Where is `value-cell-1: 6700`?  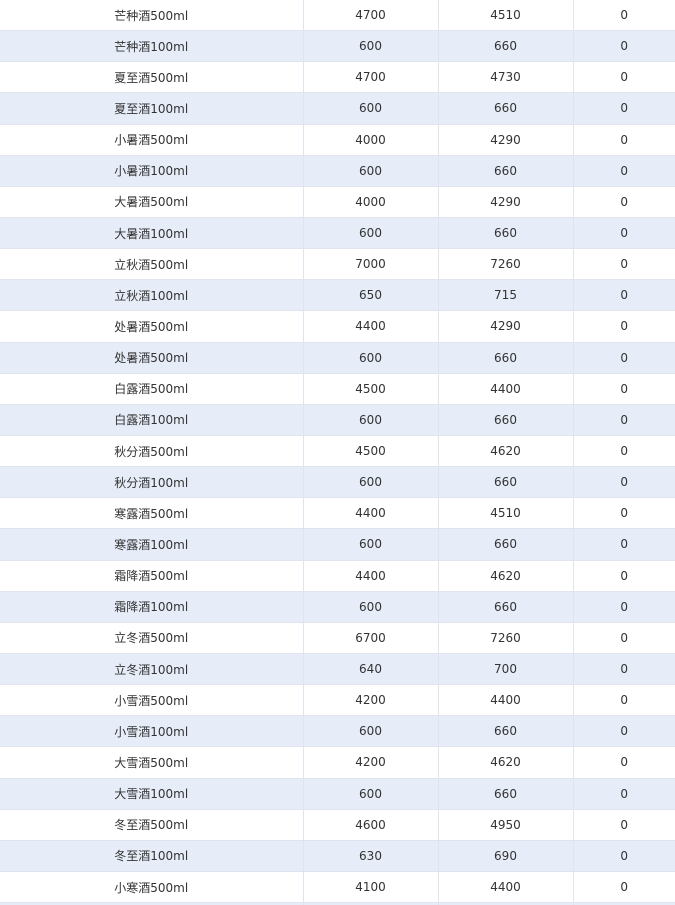 value-cell-1: 6700 is located at coordinates (371, 638).